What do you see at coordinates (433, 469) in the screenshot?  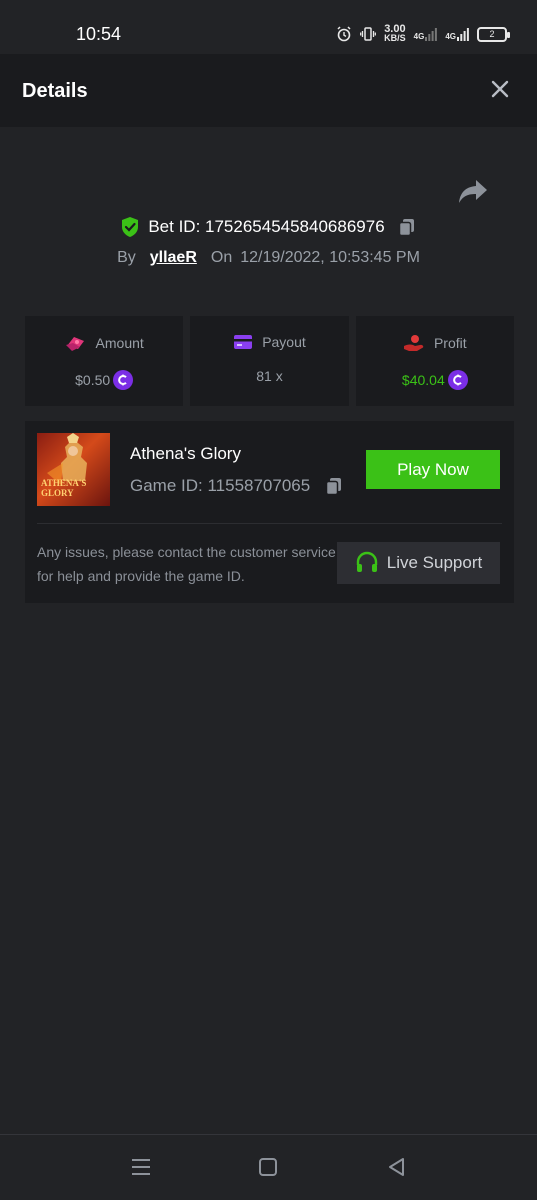 I see `play-now-button: Play Now` at bounding box center [433, 469].